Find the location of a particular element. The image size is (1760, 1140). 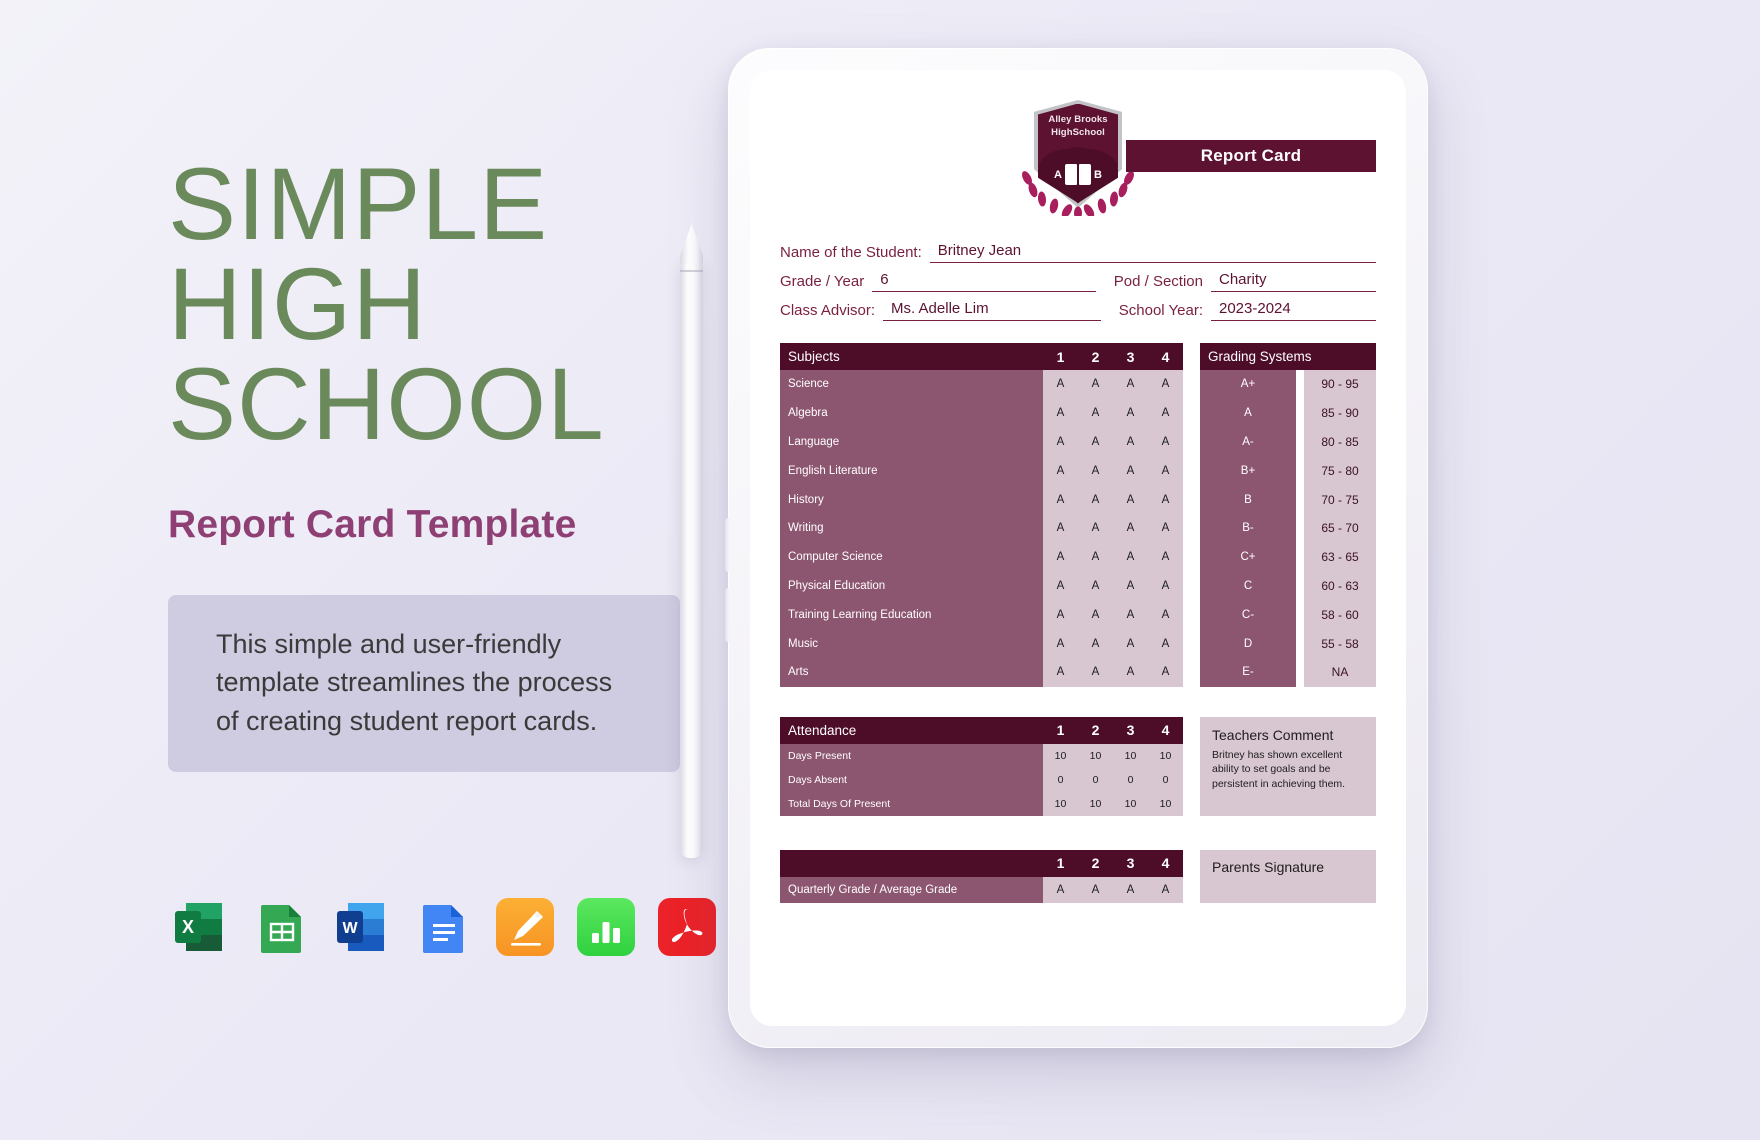

school-name: Alley Brooks HighSchool is located at coordinates (1078, 126).